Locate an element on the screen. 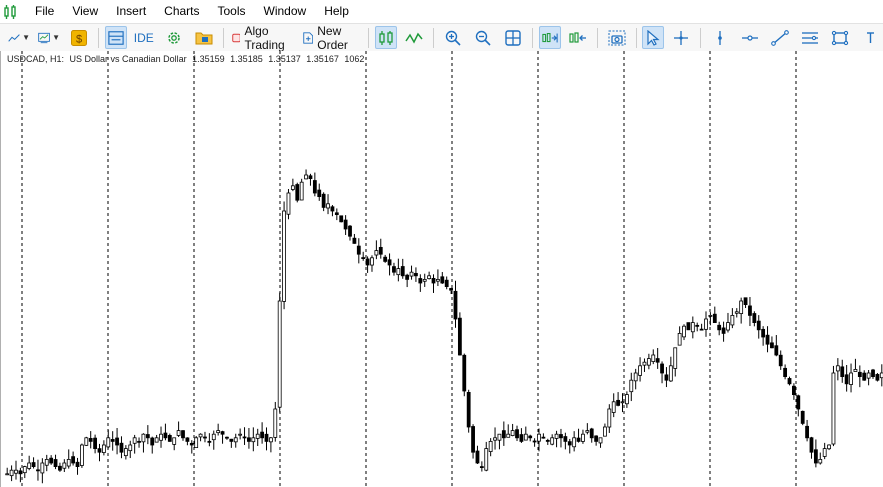 The image size is (883, 487). menu-tools: Tools is located at coordinates (232, 11).